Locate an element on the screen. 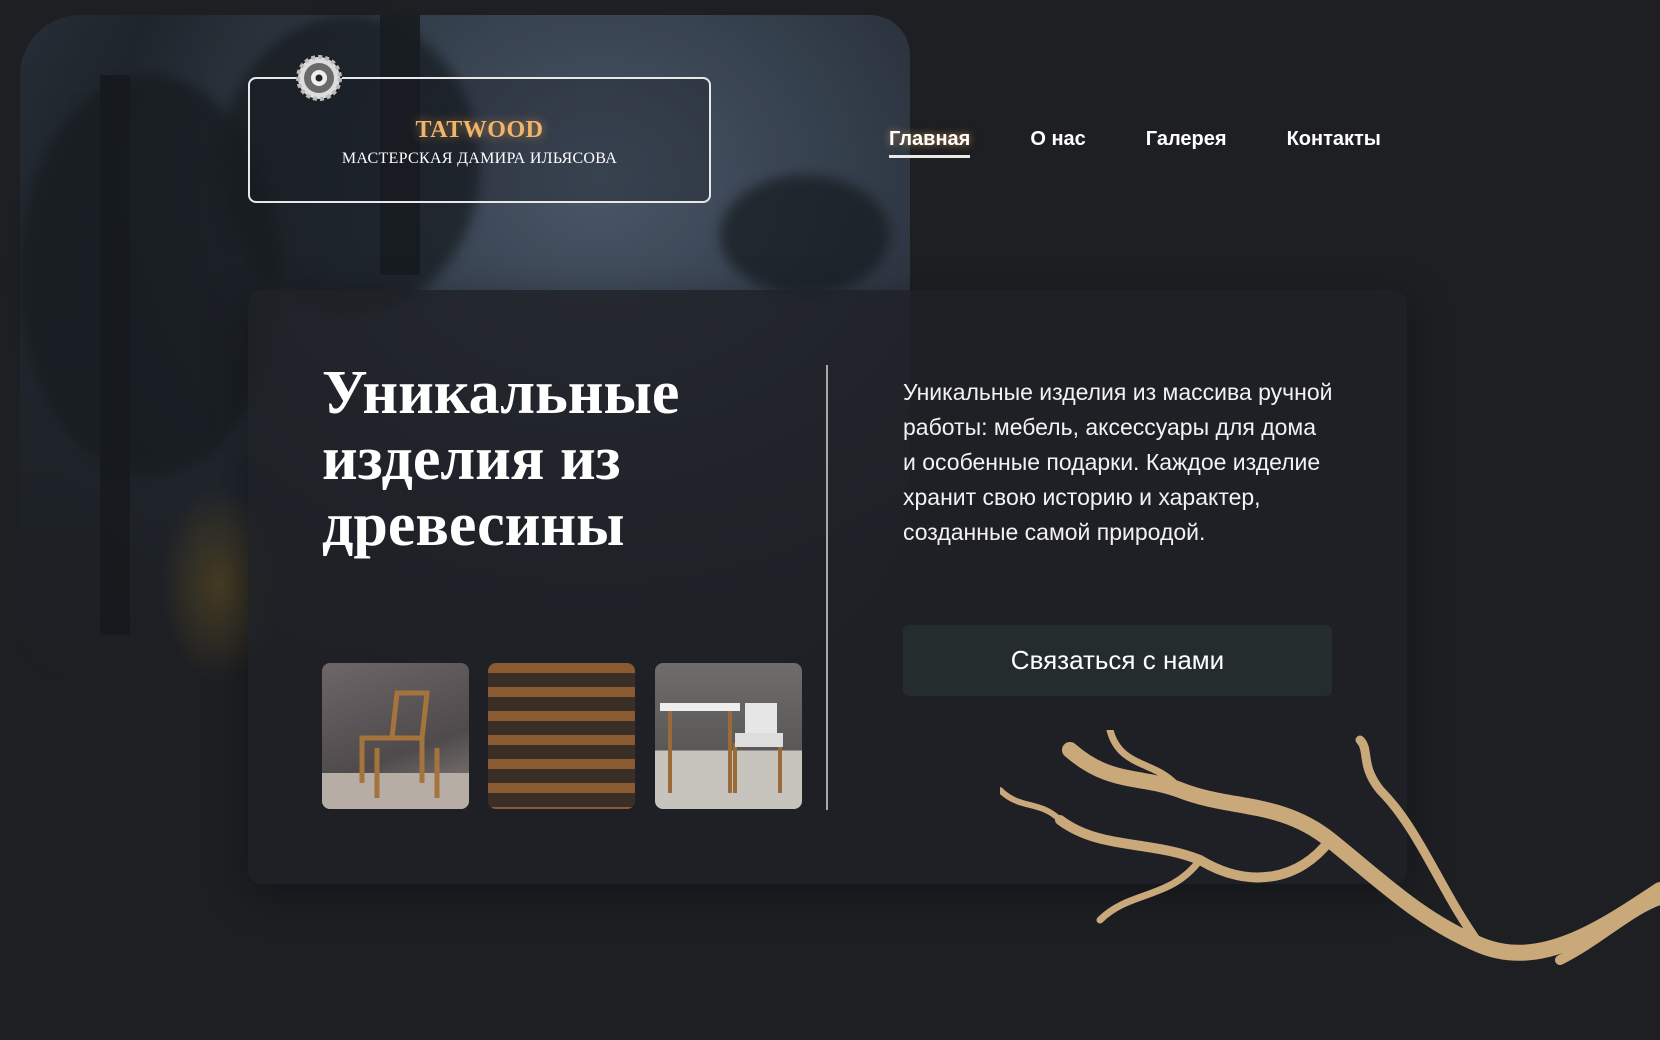 The width and height of the screenshot is (1660, 1040). gallery-thumb-wine-rack is located at coordinates (561, 736).